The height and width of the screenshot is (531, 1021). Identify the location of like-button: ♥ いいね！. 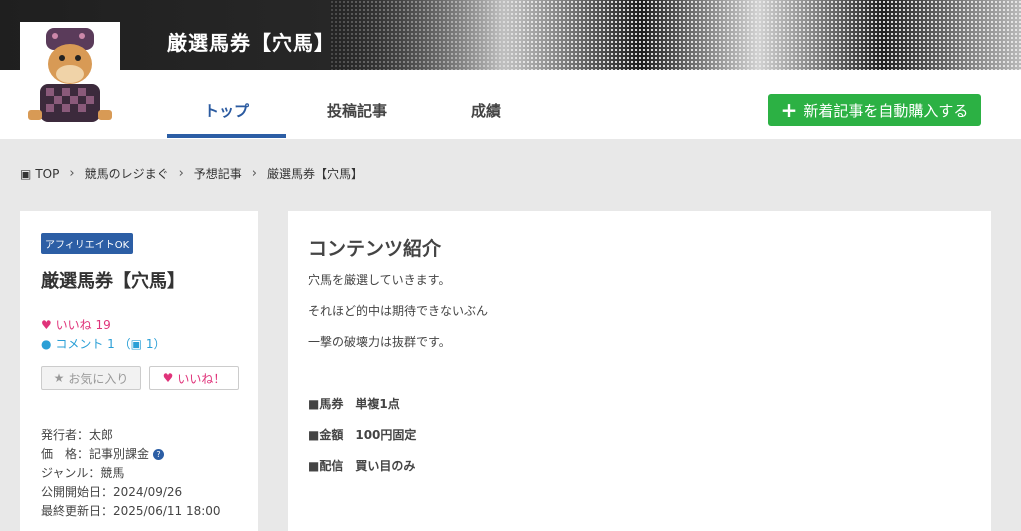
(194, 378).